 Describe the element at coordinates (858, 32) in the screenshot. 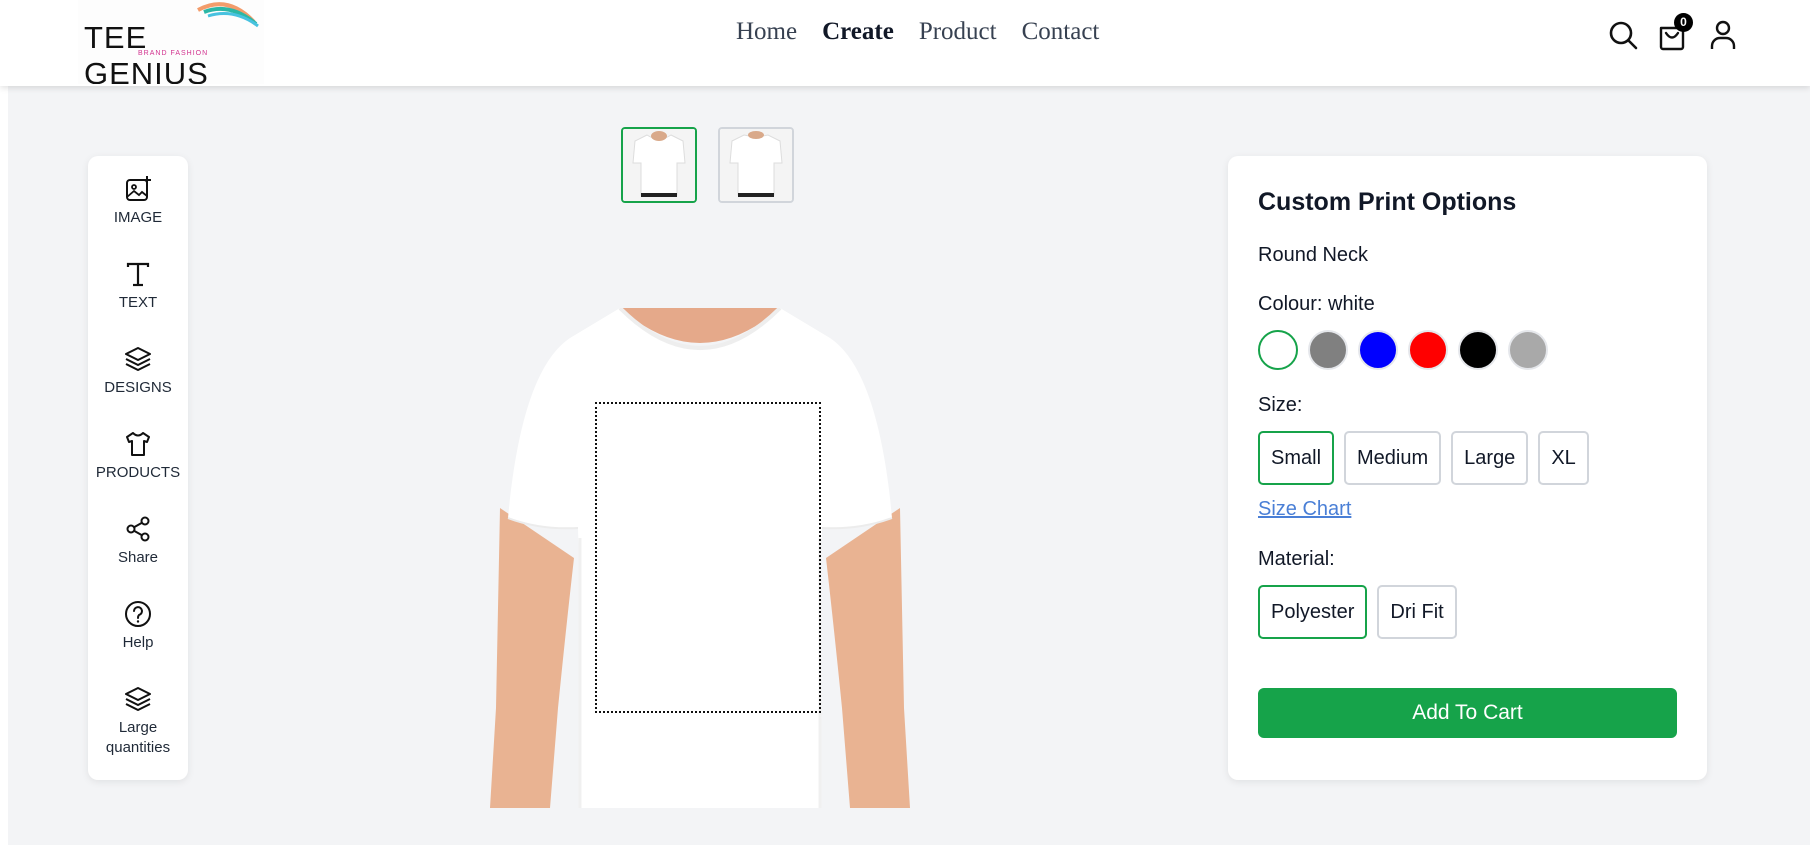

I see `nav-create: Create` at that location.